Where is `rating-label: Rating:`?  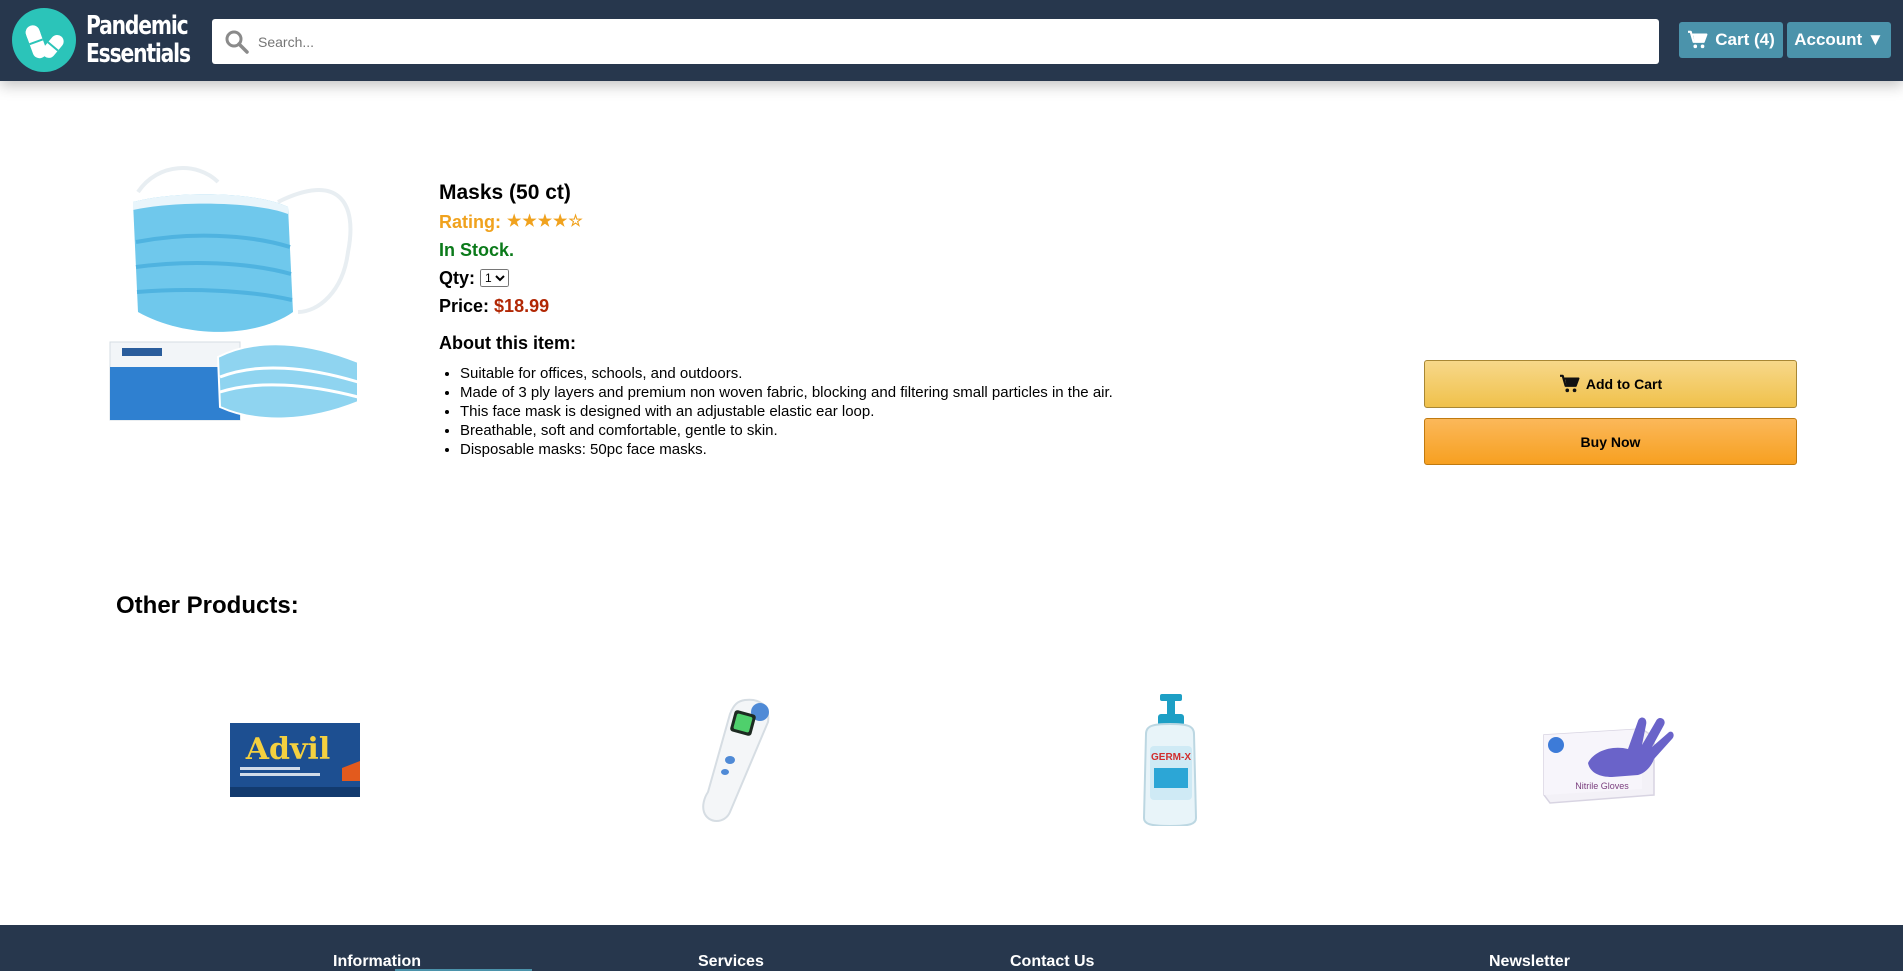 rating-label: Rating: is located at coordinates (470, 222).